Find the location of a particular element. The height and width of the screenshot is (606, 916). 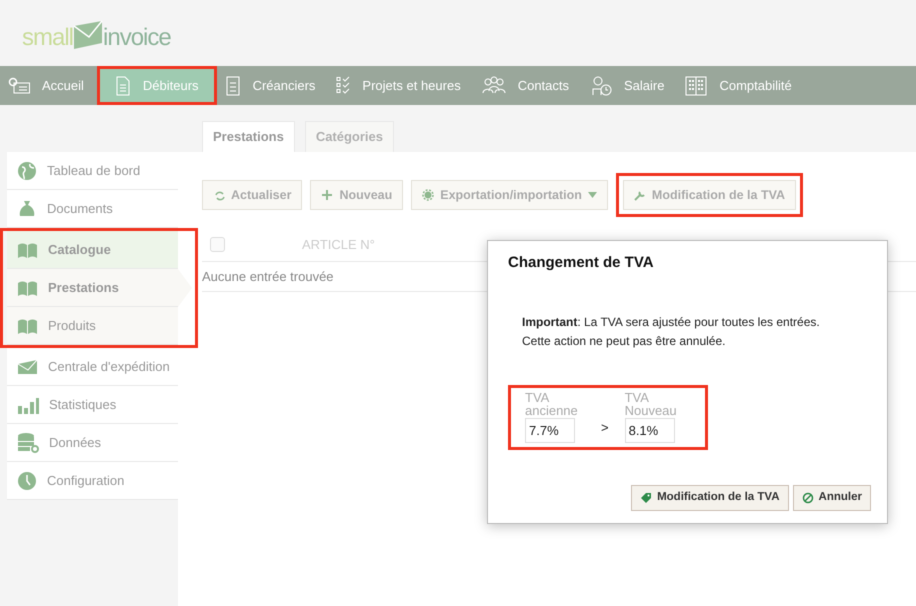

refresh-icon is located at coordinates (219, 195).